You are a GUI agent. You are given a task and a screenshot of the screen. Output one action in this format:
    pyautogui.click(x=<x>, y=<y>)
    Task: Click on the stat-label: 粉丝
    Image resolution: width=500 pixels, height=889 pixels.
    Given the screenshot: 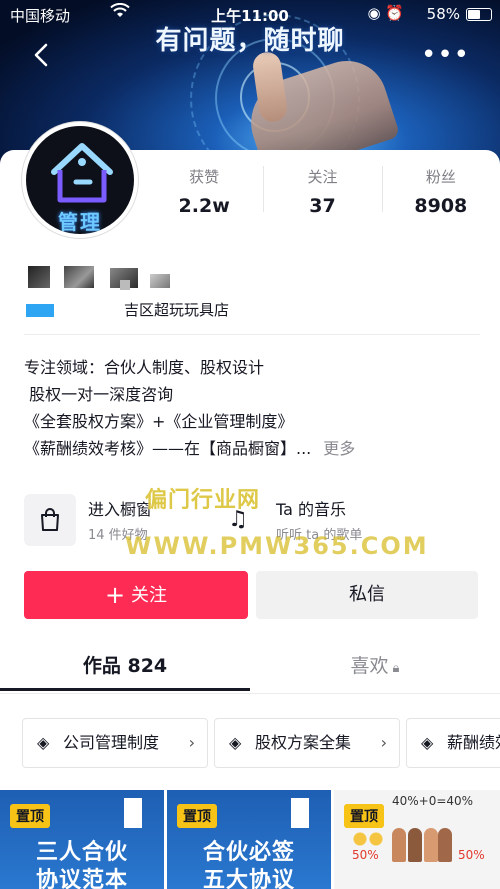 What is the action you would take?
    pyautogui.click(x=440, y=177)
    